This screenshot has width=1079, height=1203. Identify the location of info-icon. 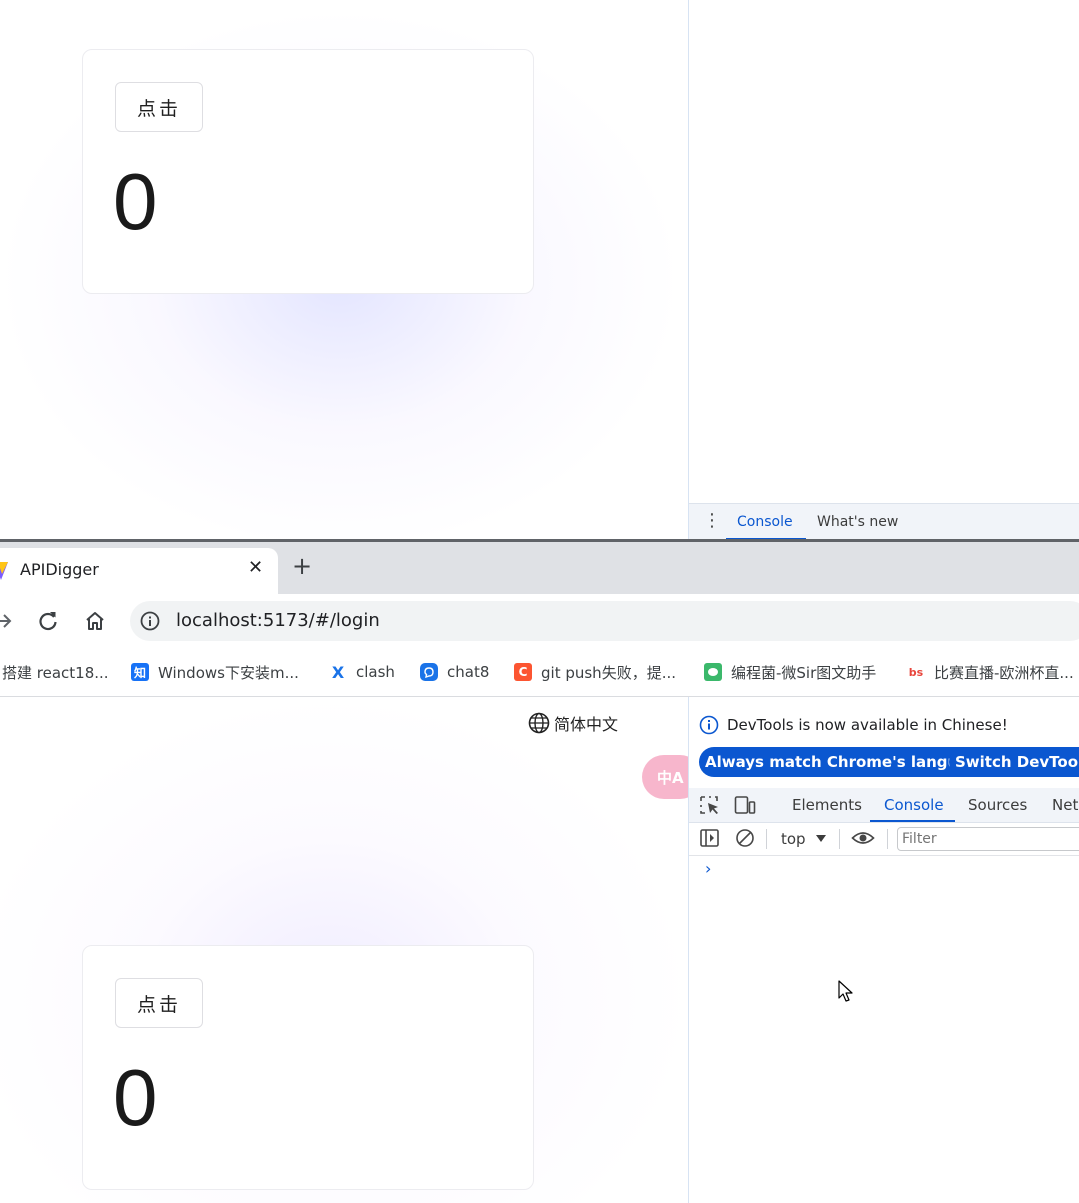
(709, 725).